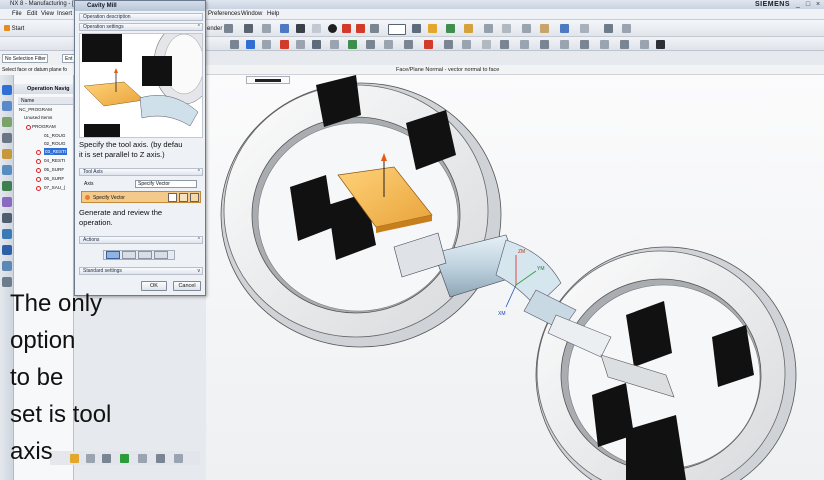 The height and width of the screenshot is (480, 824). I want to click on shaded-icon, so click(316, 28).